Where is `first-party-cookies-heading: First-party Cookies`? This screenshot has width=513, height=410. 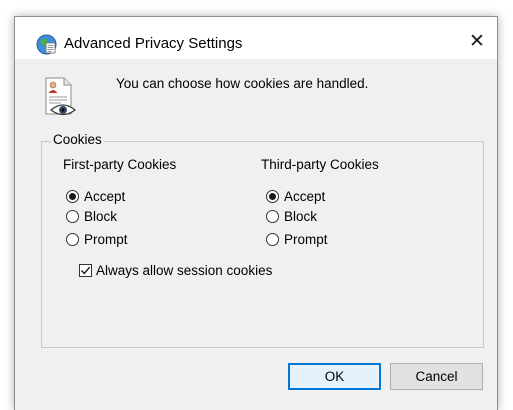
first-party-cookies-heading: First-party Cookies is located at coordinates (120, 164).